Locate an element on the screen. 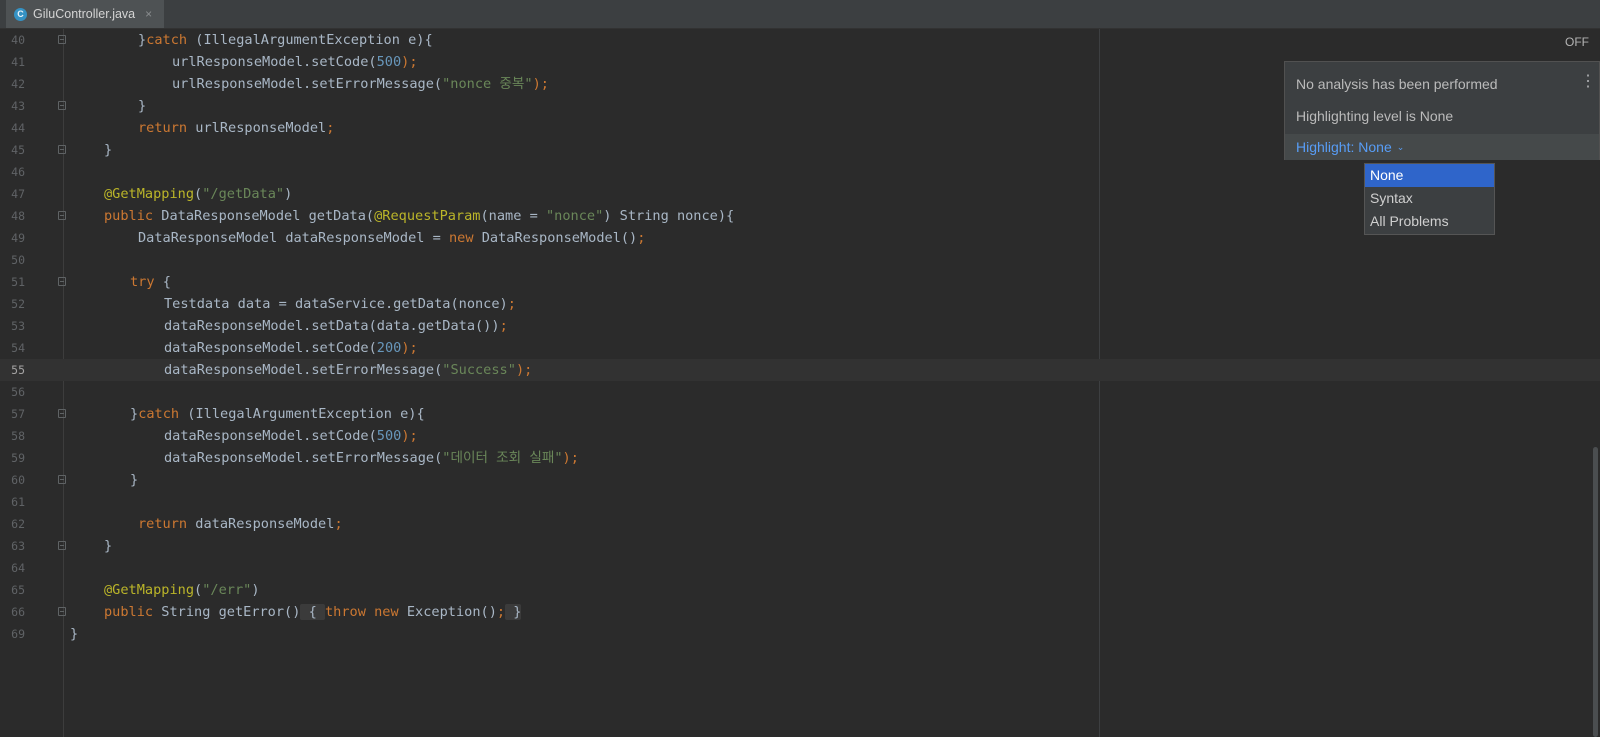  highlight-level-dropdown: None Syntax All Problems is located at coordinates (1429, 199).